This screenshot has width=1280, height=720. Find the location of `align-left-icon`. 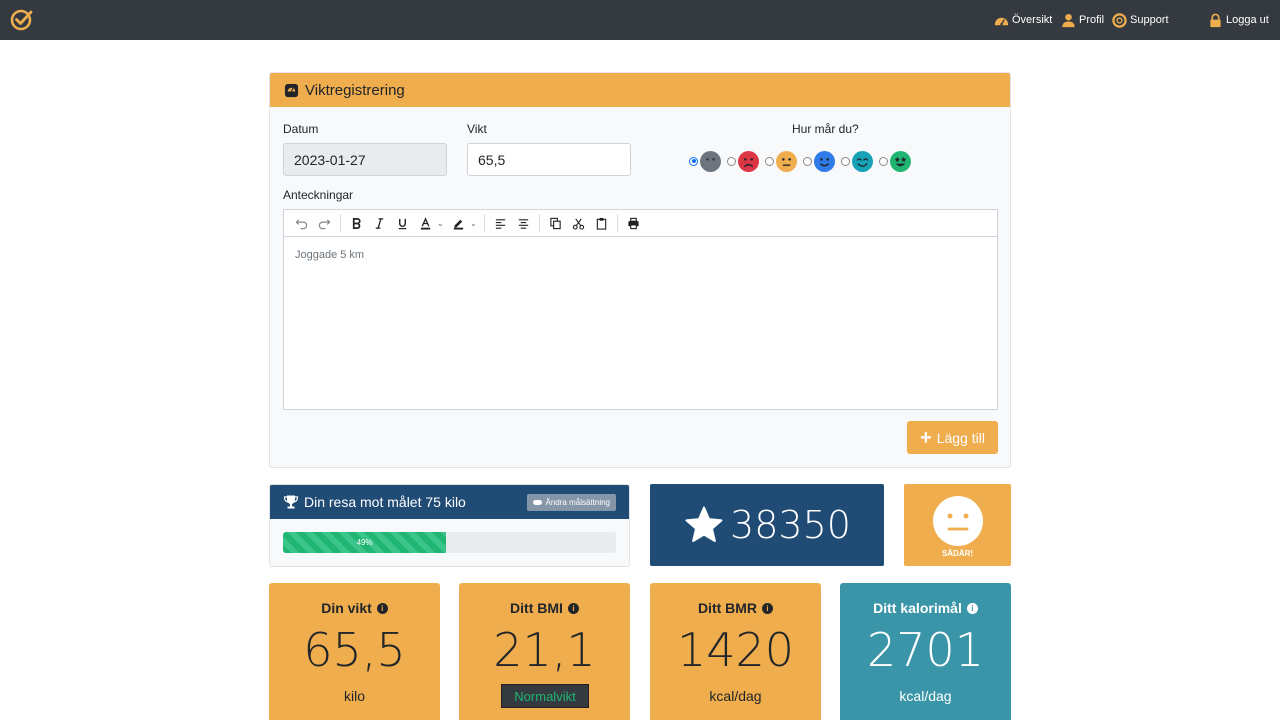

align-left-icon is located at coordinates (500, 223).